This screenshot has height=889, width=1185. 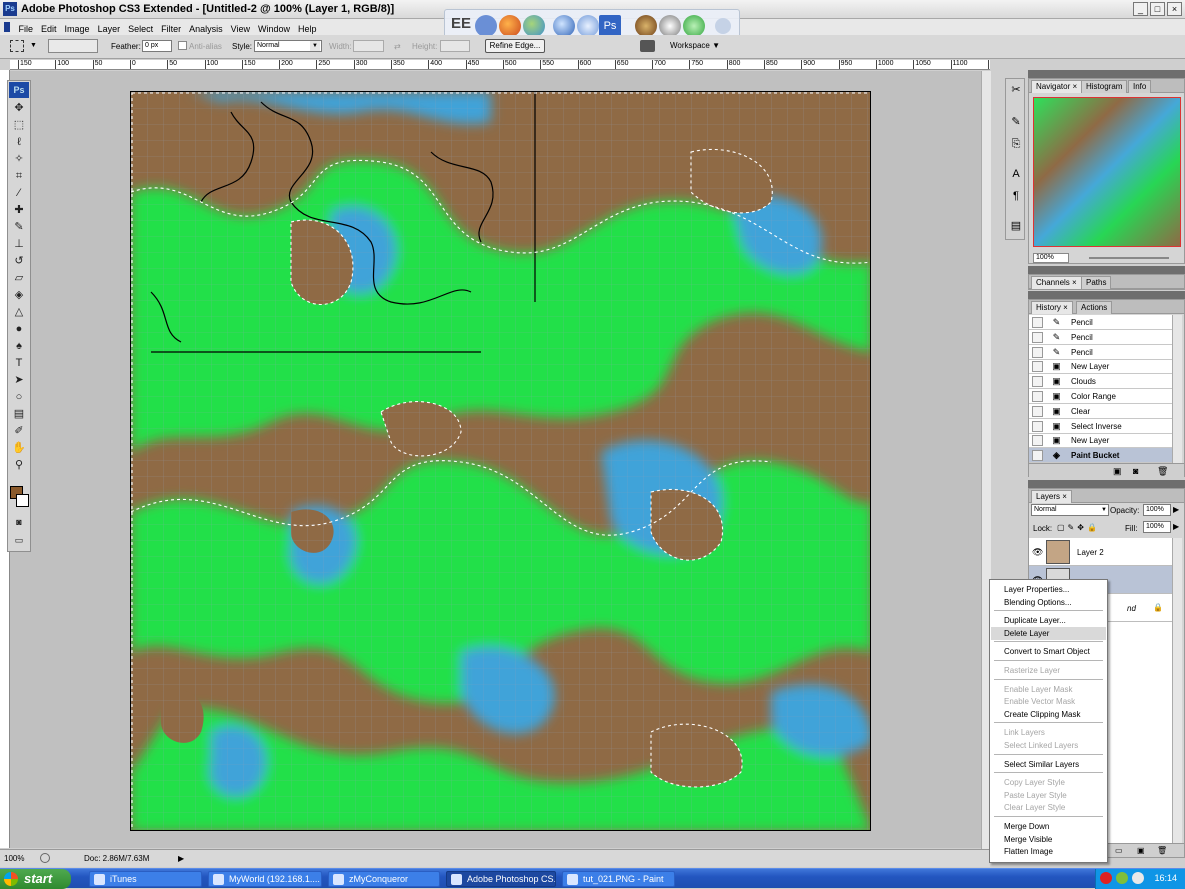 I want to click on menu-file: File, so click(x=26, y=29).